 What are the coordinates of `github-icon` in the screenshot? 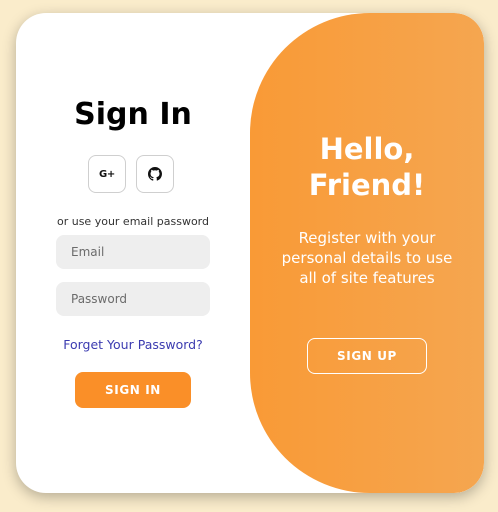 It's located at (155, 174).